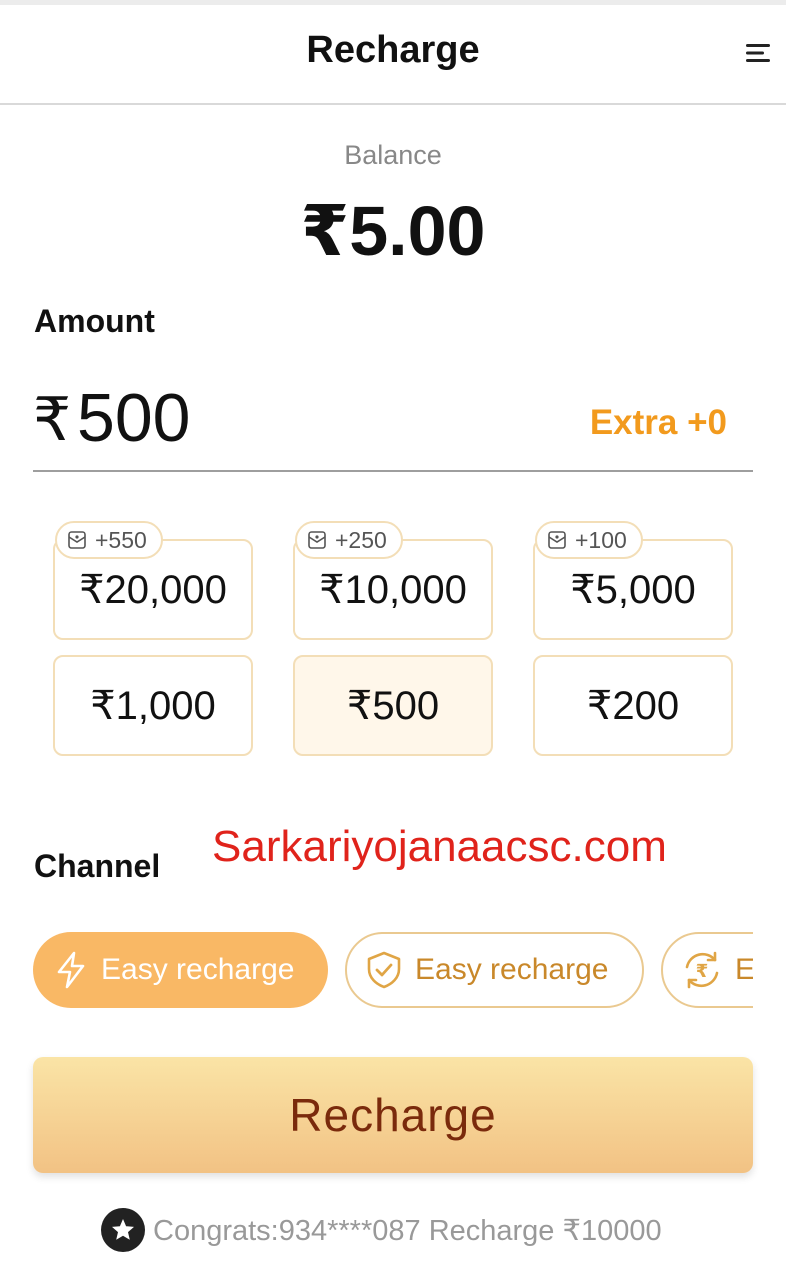 This screenshot has width=786, height=1280. What do you see at coordinates (94, 321) in the screenshot?
I see `amount-label: Amount` at bounding box center [94, 321].